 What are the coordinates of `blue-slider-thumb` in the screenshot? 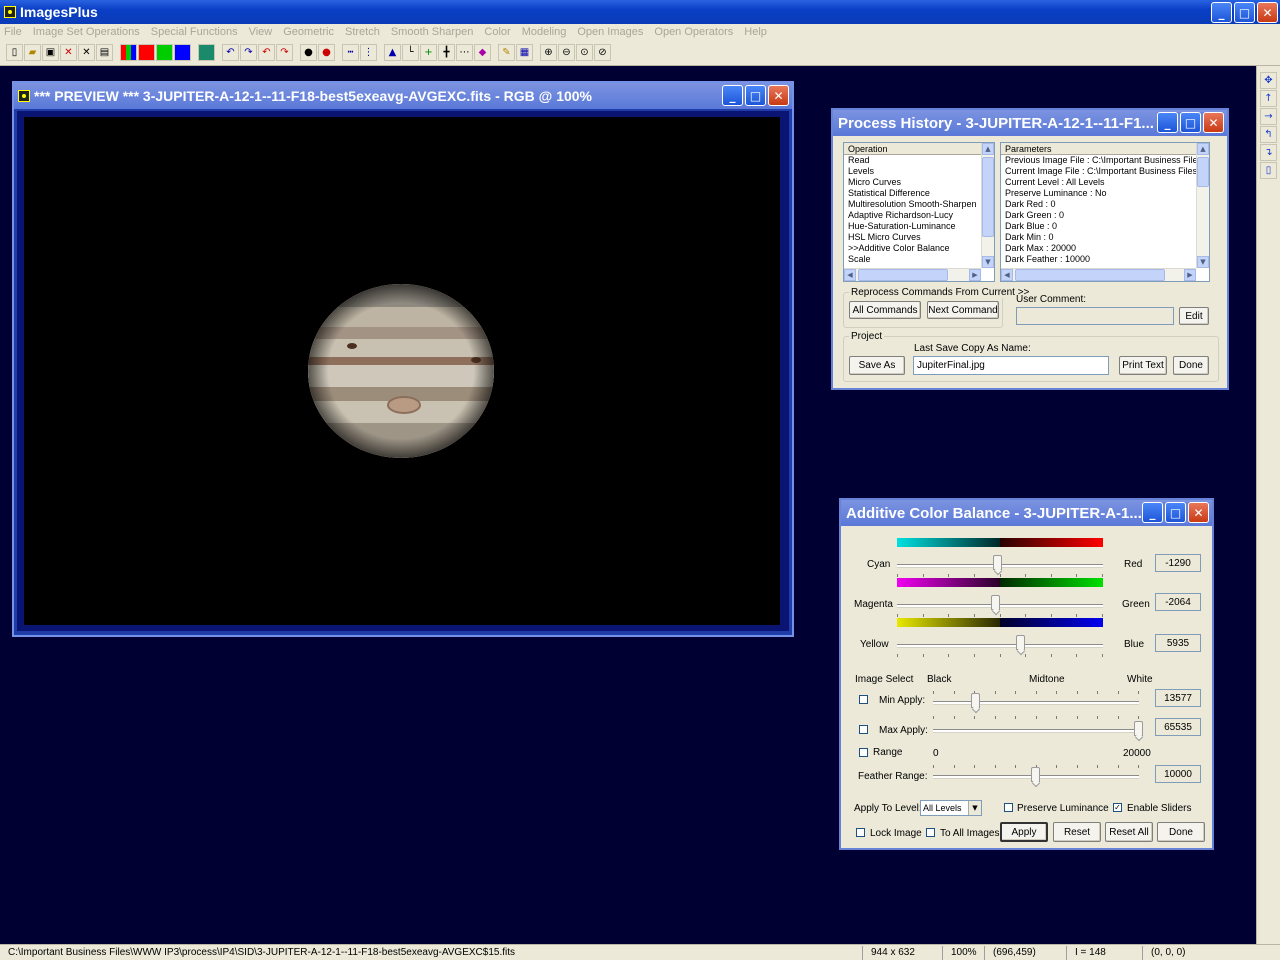 It's located at (1020, 642).